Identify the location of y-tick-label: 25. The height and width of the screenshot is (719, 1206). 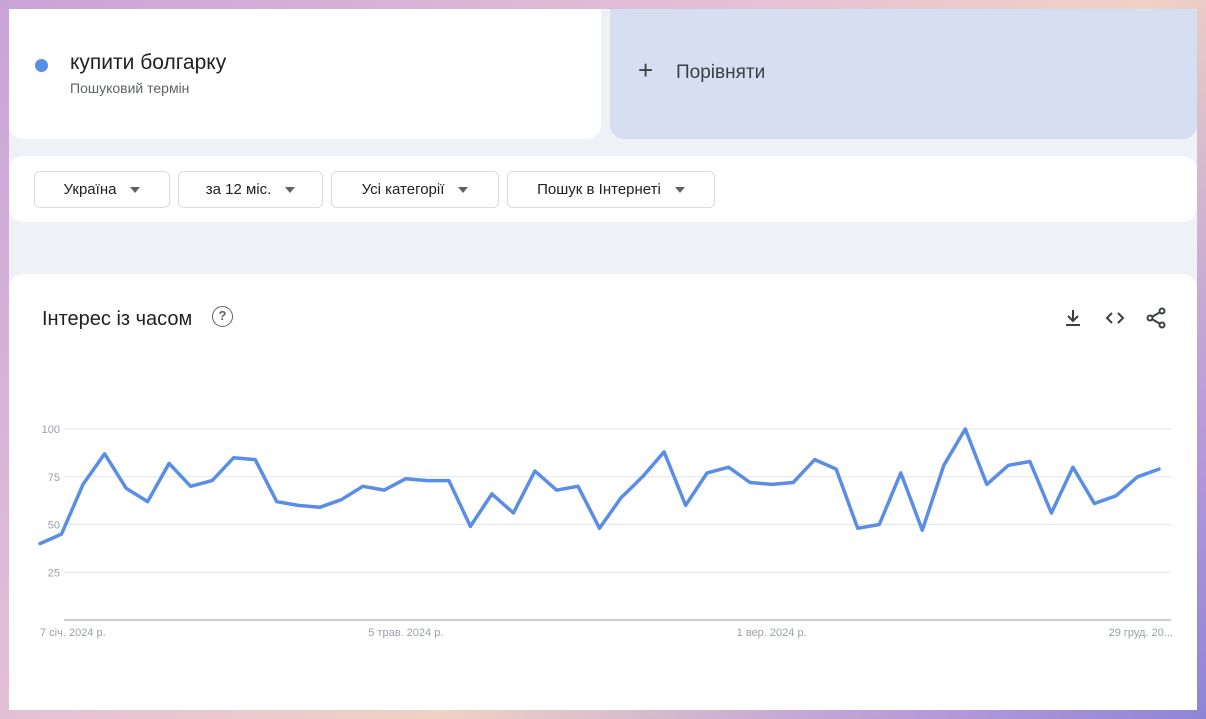
(54, 573).